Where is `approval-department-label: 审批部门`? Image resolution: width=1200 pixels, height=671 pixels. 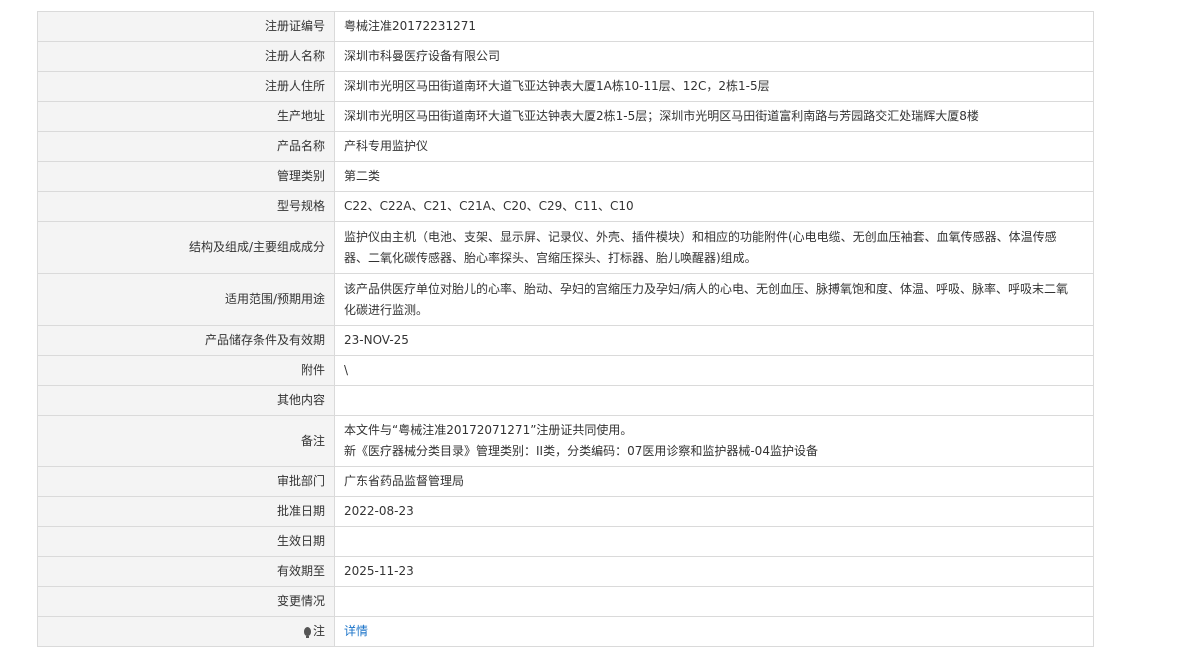
approval-department-label: 审批部门 is located at coordinates (186, 481).